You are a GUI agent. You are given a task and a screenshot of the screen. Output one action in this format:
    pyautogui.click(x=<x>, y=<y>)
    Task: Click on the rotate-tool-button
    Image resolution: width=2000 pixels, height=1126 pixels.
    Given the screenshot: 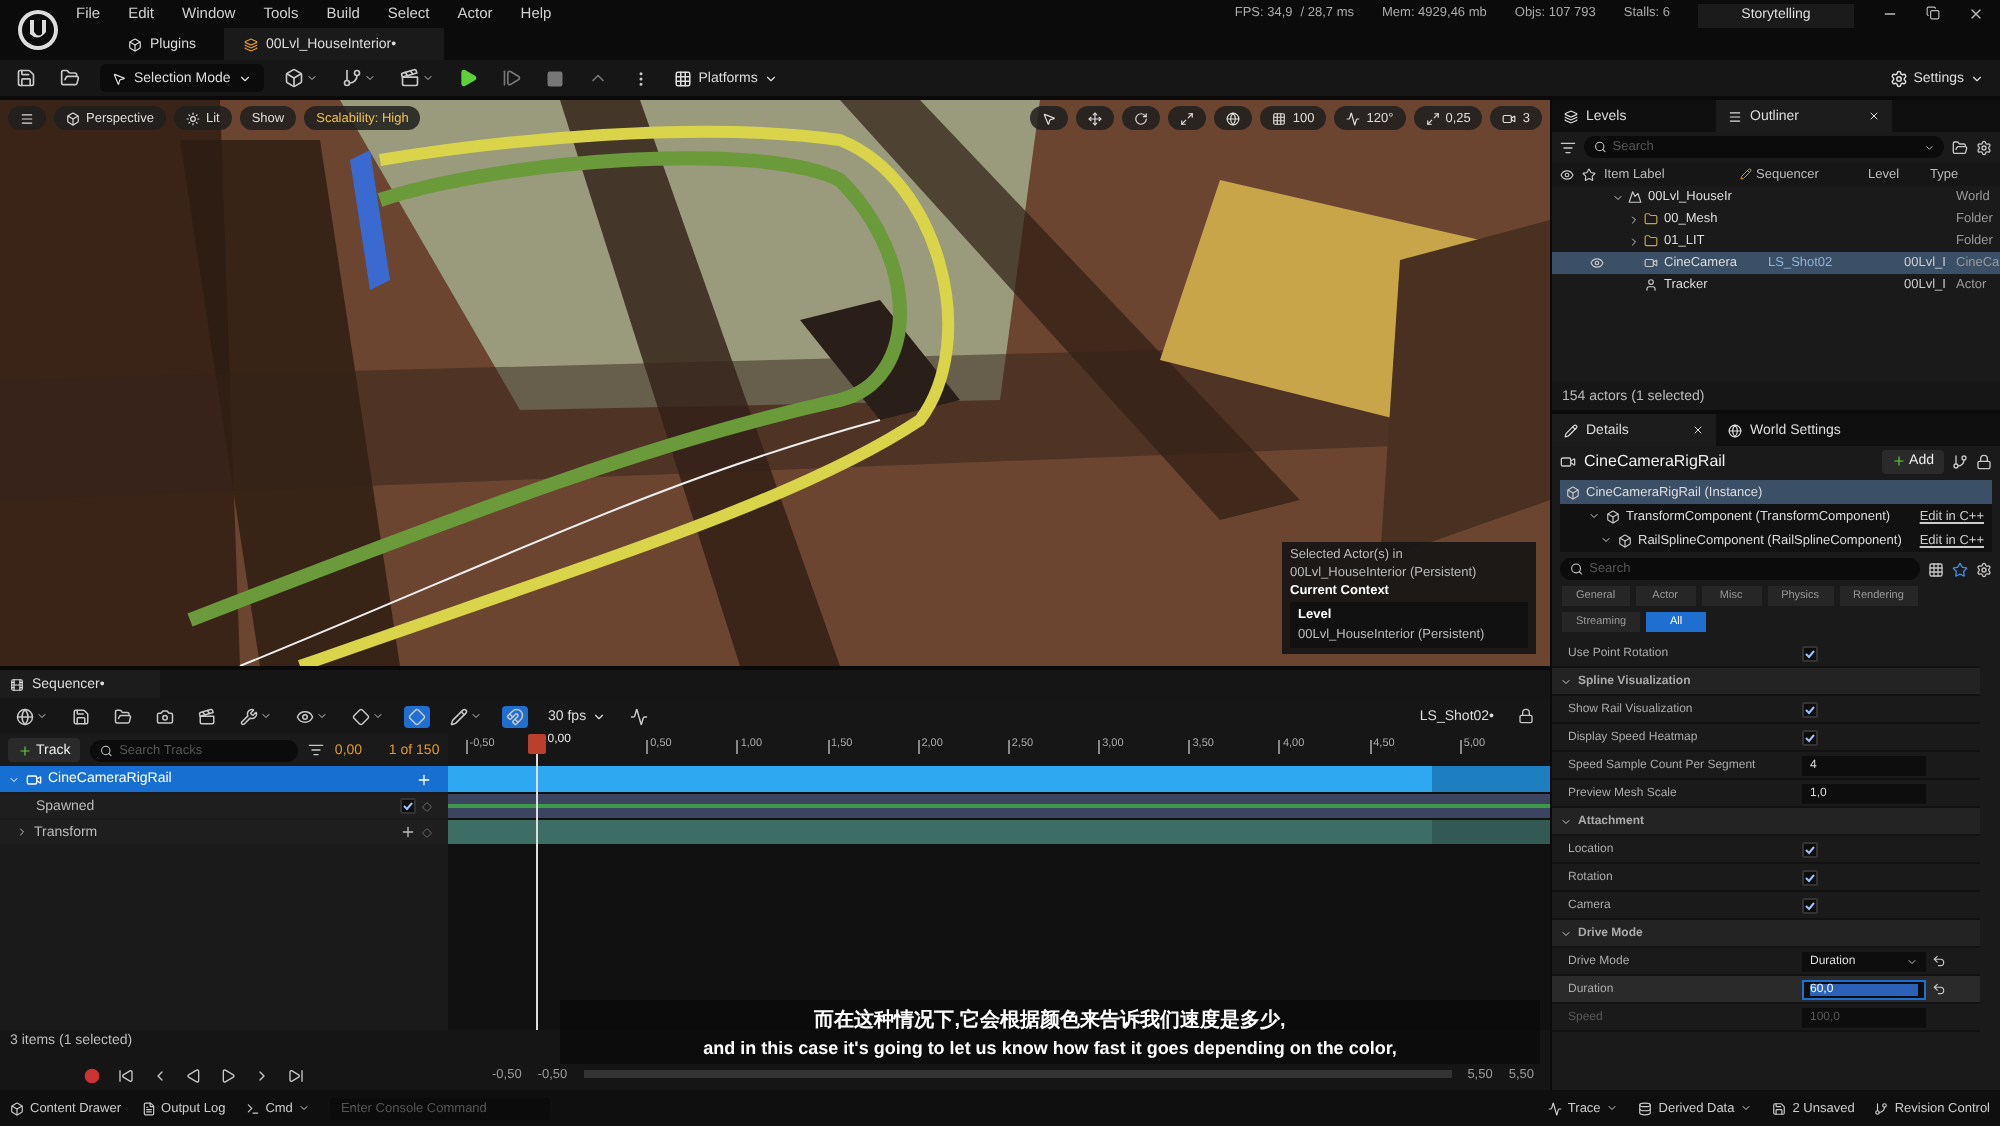 What is the action you would take?
    pyautogui.click(x=1141, y=118)
    